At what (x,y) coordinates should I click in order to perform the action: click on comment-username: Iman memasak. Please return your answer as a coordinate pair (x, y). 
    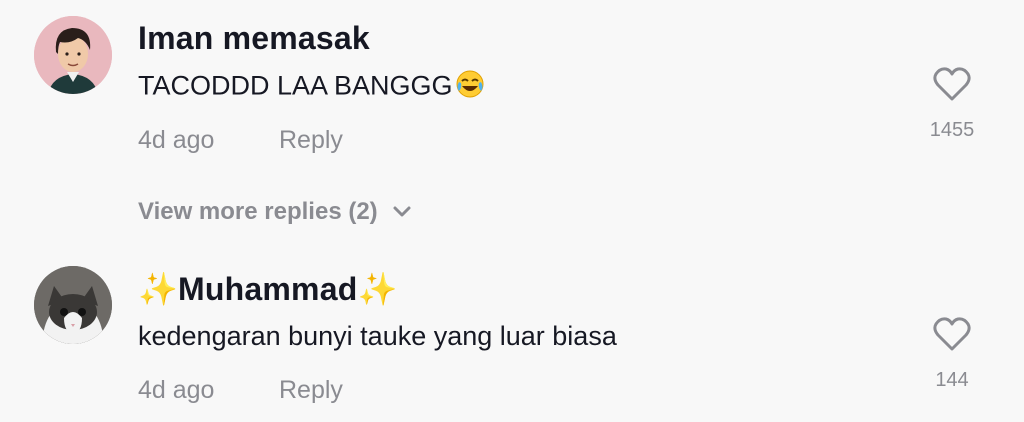
    Looking at the image, I should click on (254, 38).